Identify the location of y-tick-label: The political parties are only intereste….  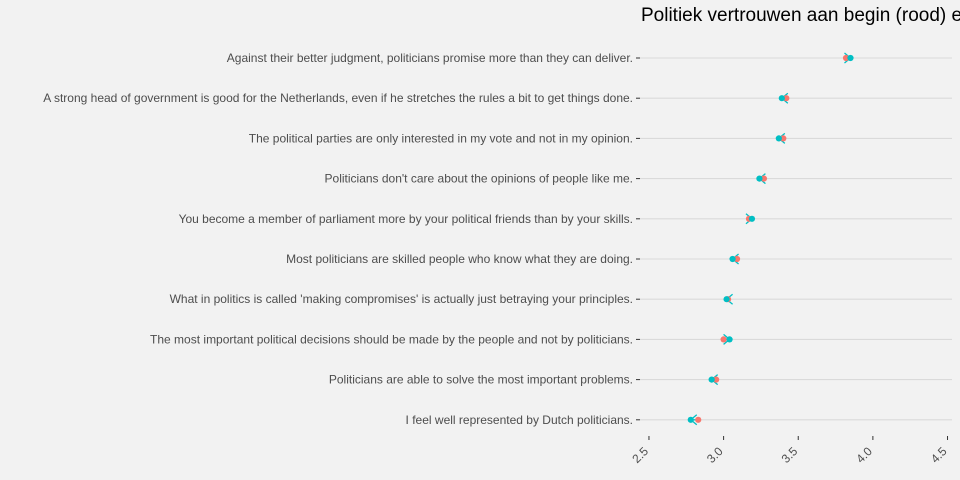
(441, 138).